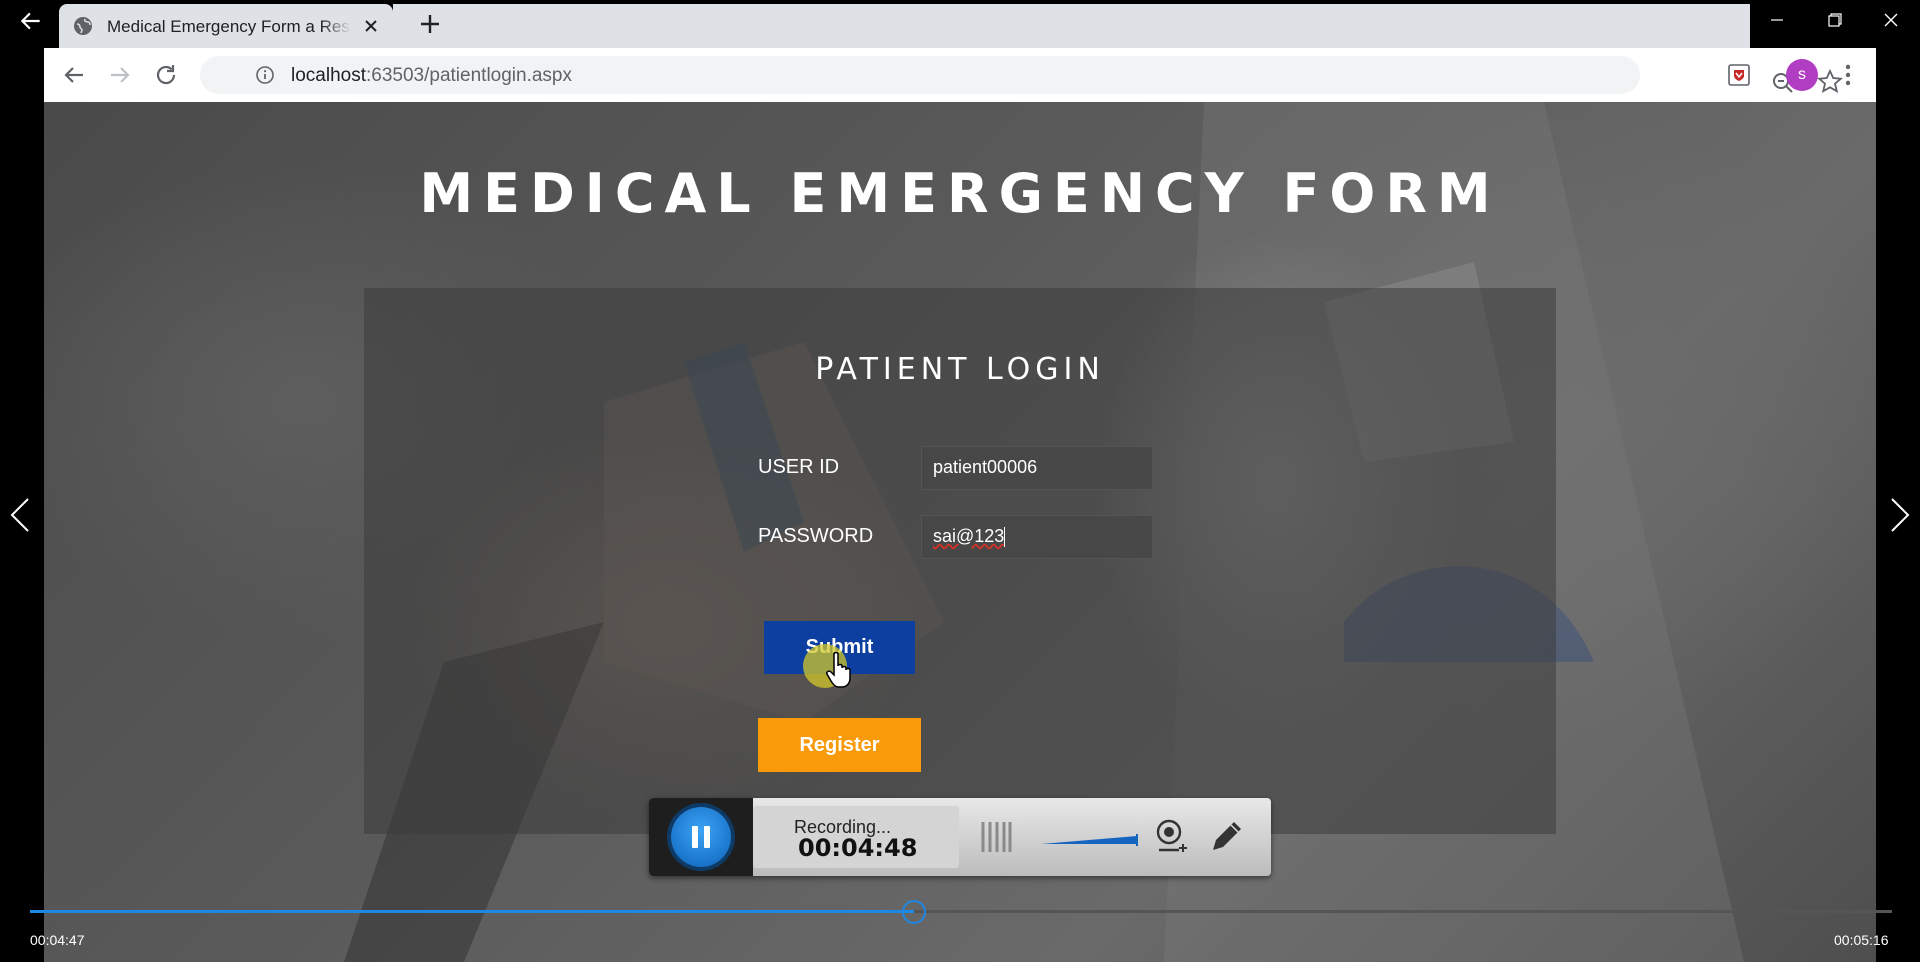 The height and width of the screenshot is (962, 1920). What do you see at coordinates (31, 21) in the screenshot?
I see `window-back-icon` at bounding box center [31, 21].